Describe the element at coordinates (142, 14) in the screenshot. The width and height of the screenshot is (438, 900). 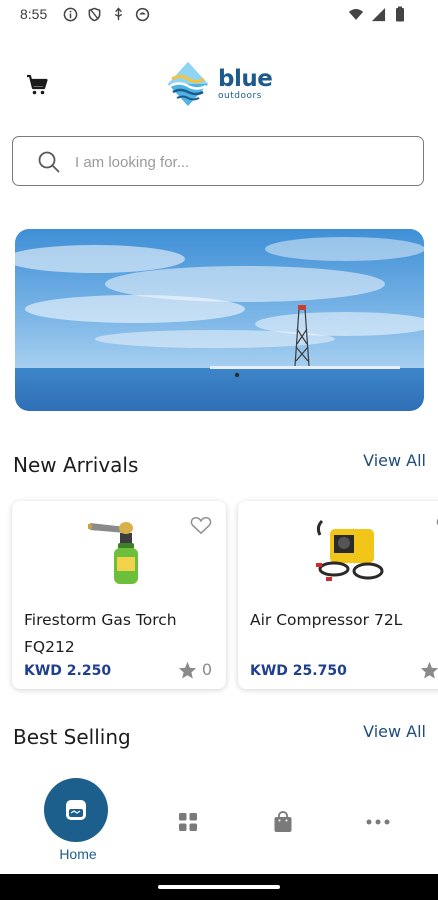
I see `app-notification-icon` at that location.